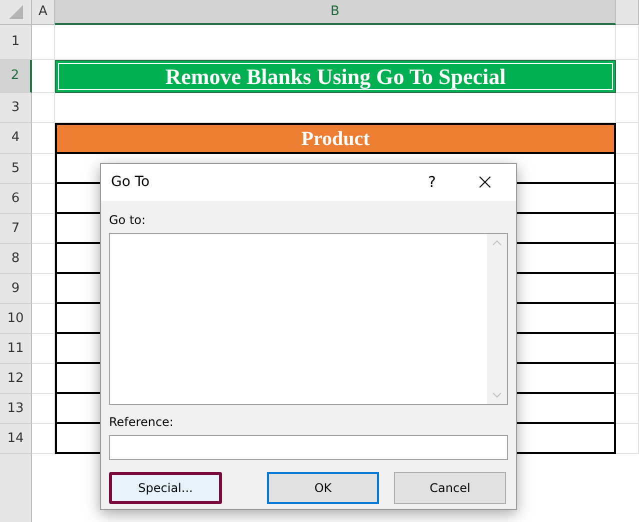  I want to click on row-header: 14, so click(16, 439).